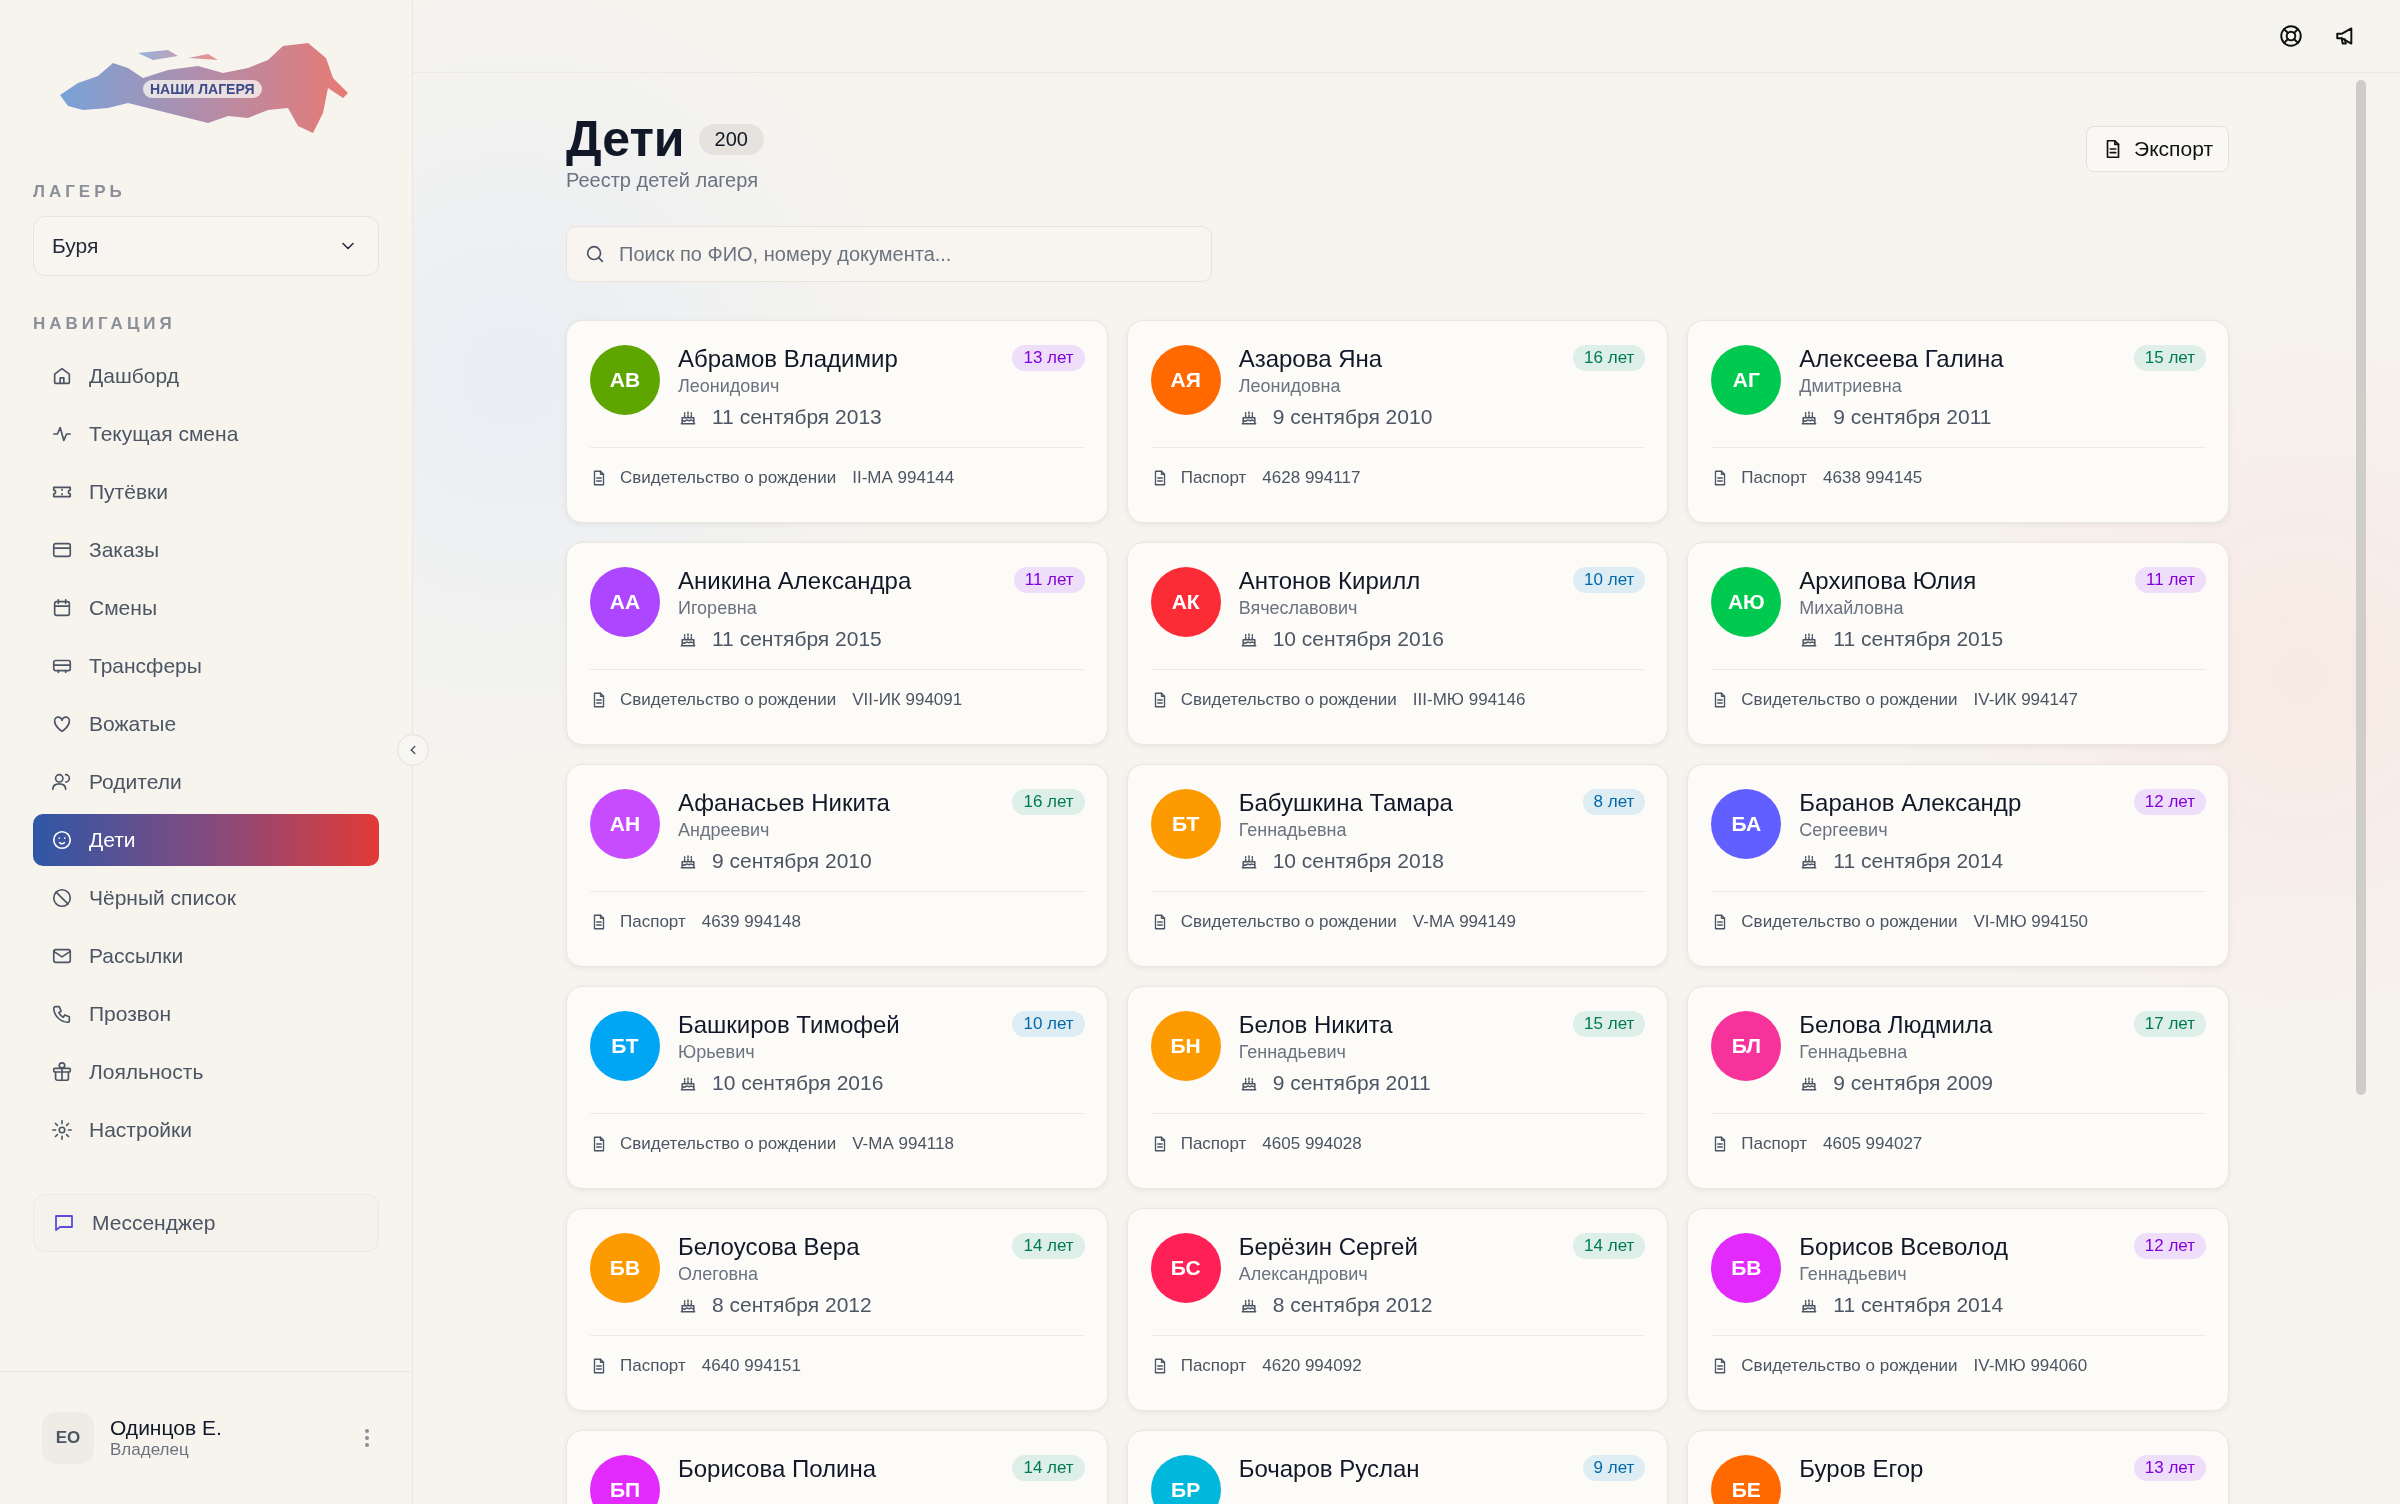 The width and height of the screenshot is (2400, 1504). I want to click on nav-item: Заказы, so click(206, 550).